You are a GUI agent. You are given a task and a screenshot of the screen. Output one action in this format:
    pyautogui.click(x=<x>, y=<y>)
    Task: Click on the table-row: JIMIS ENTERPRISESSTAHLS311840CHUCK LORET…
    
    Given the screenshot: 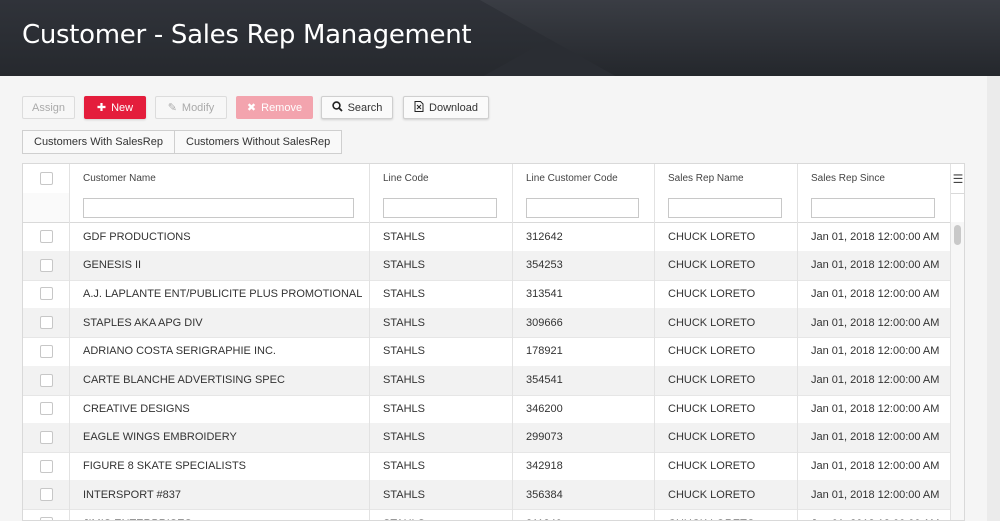 What is the action you would take?
    pyautogui.click(x=487, y=514)
    